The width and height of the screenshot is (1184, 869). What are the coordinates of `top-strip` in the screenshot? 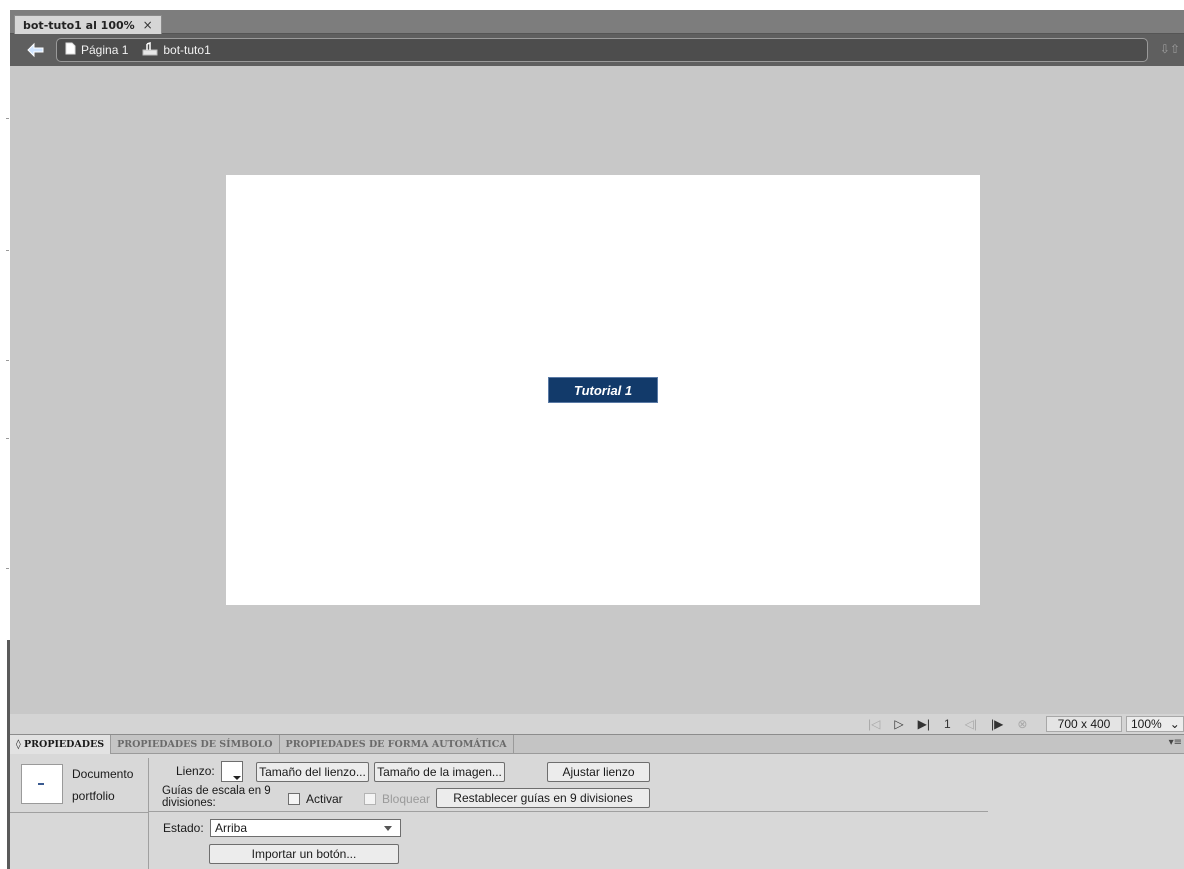 It's located at (592, 5).